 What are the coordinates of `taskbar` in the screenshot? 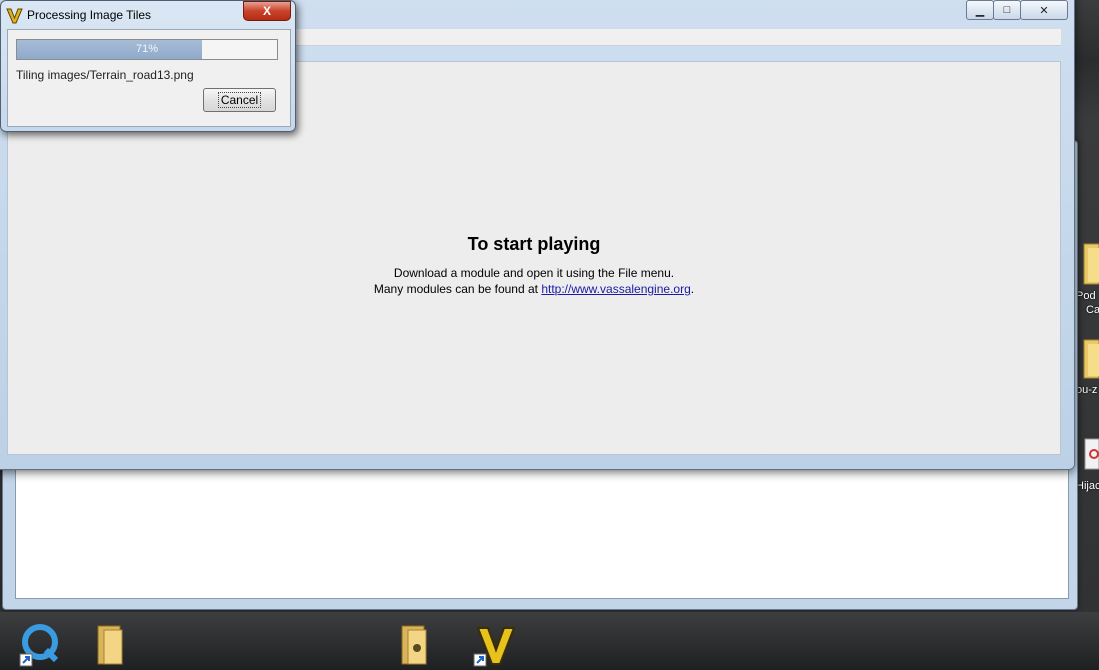 It's located at (549, 641).